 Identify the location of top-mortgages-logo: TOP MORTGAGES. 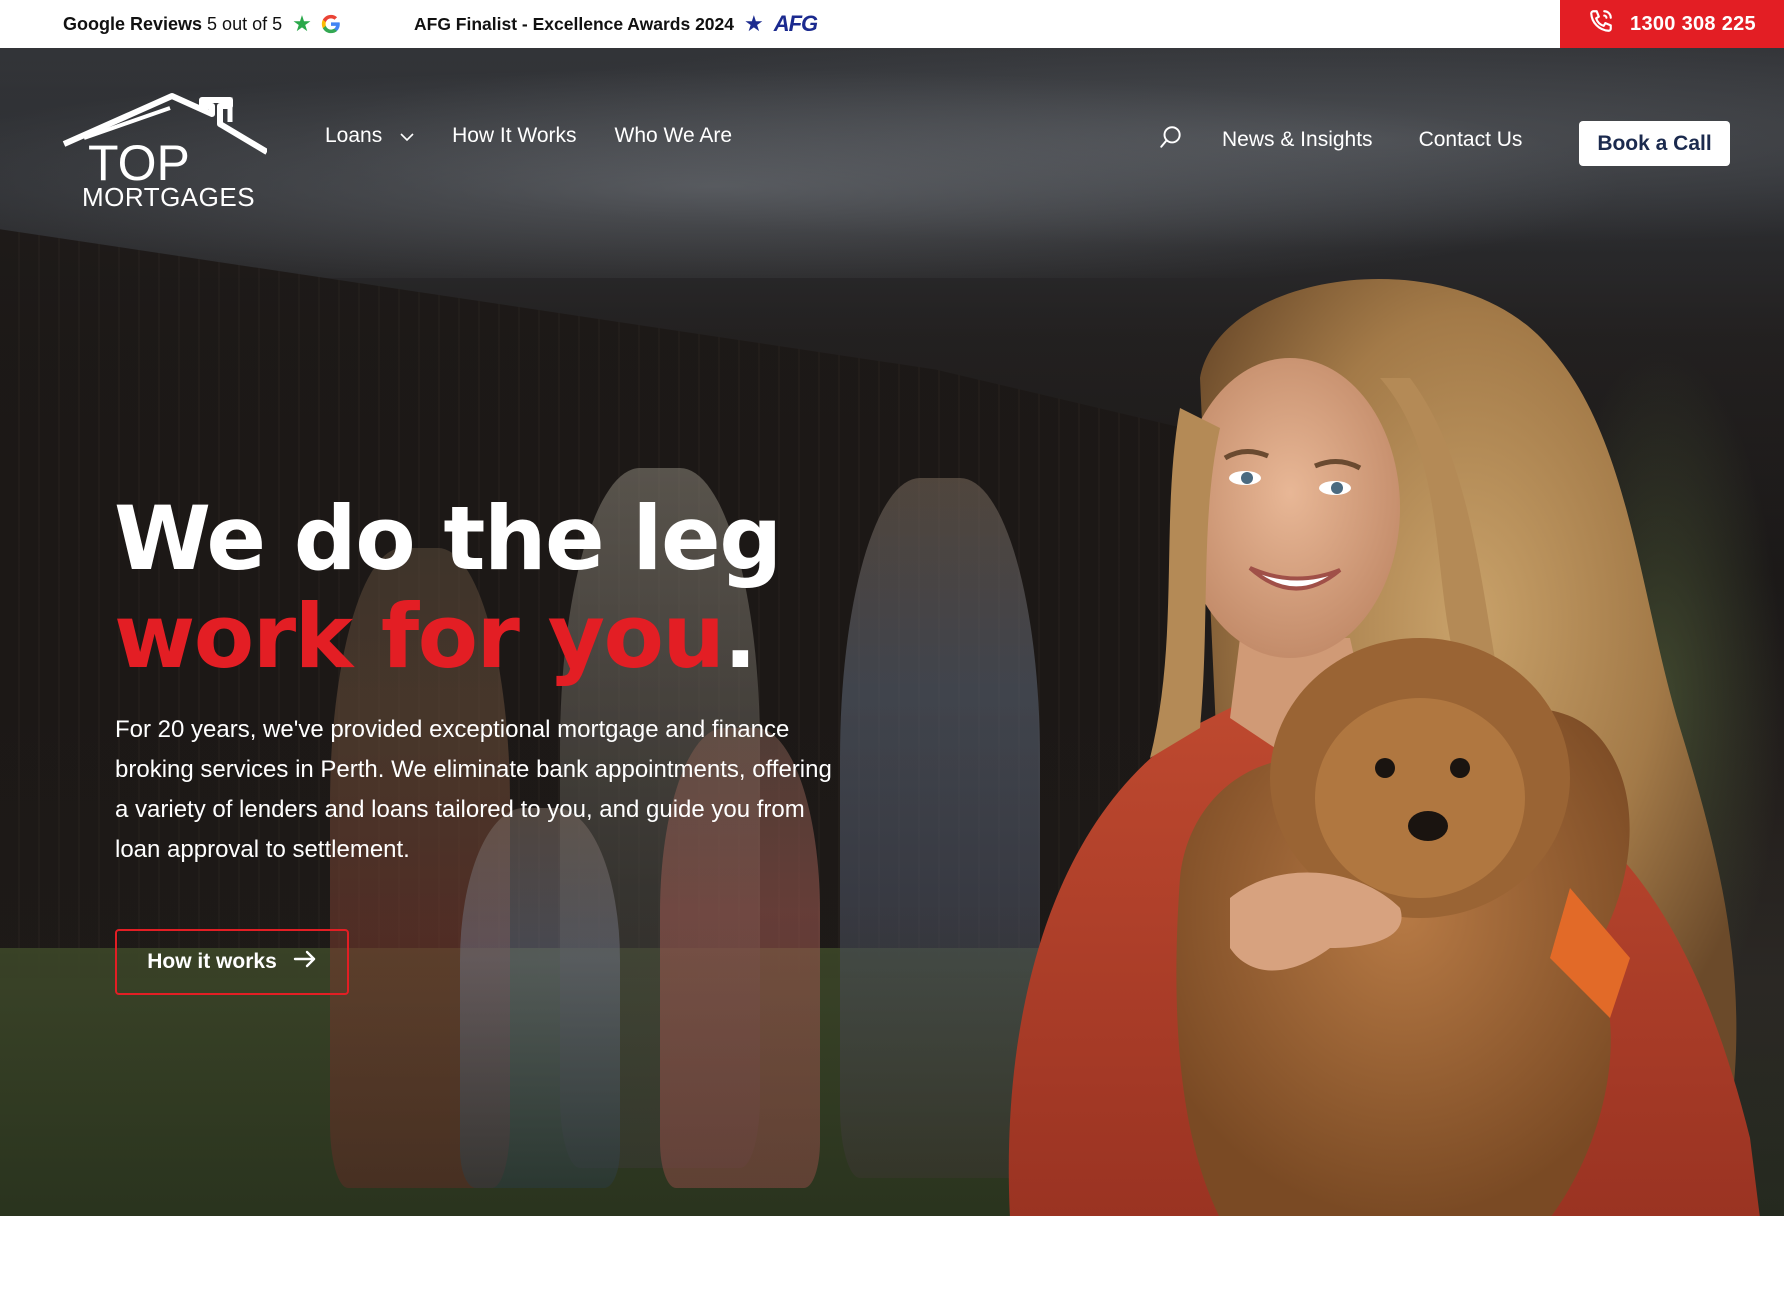
(165, 152).